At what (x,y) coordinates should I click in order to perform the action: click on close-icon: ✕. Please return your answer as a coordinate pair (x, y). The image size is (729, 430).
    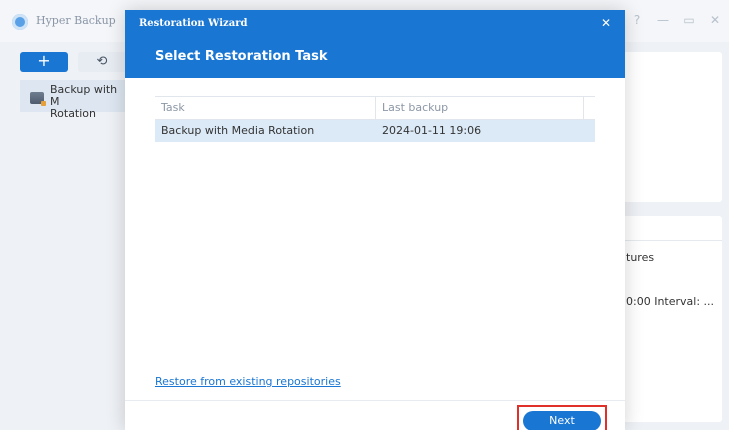
    Looking at the image, I should click on (715, 20).